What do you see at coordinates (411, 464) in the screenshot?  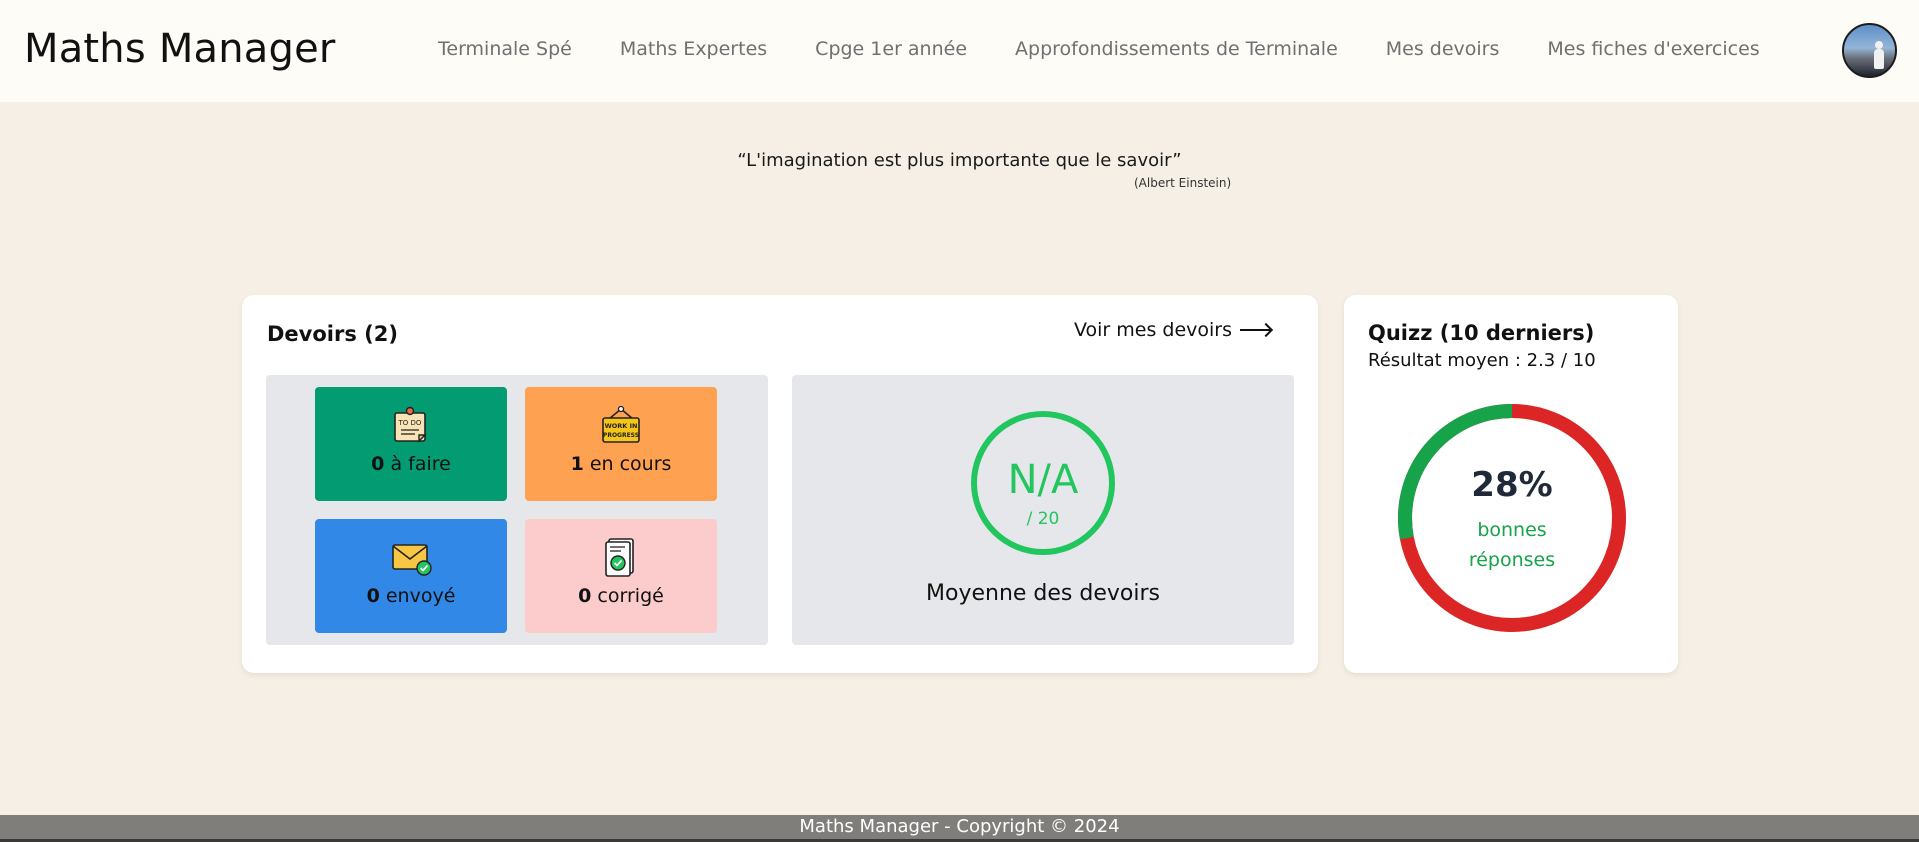 I see `tile-a-faire-label: 0 à faire` at bounding box center [411, 464].